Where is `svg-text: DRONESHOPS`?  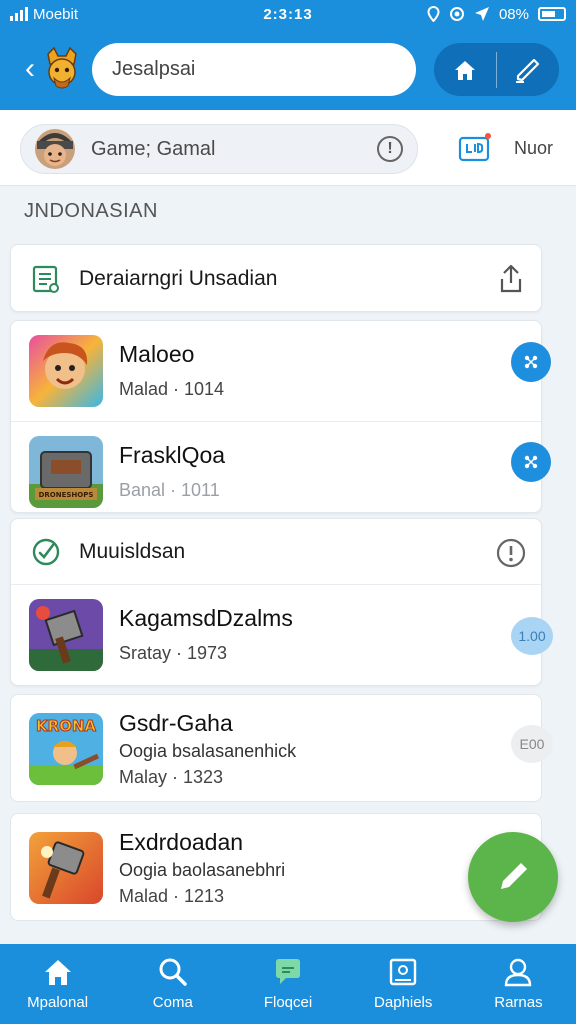 svg-text: DRONESHOPS is located at coordinates (66, 495).